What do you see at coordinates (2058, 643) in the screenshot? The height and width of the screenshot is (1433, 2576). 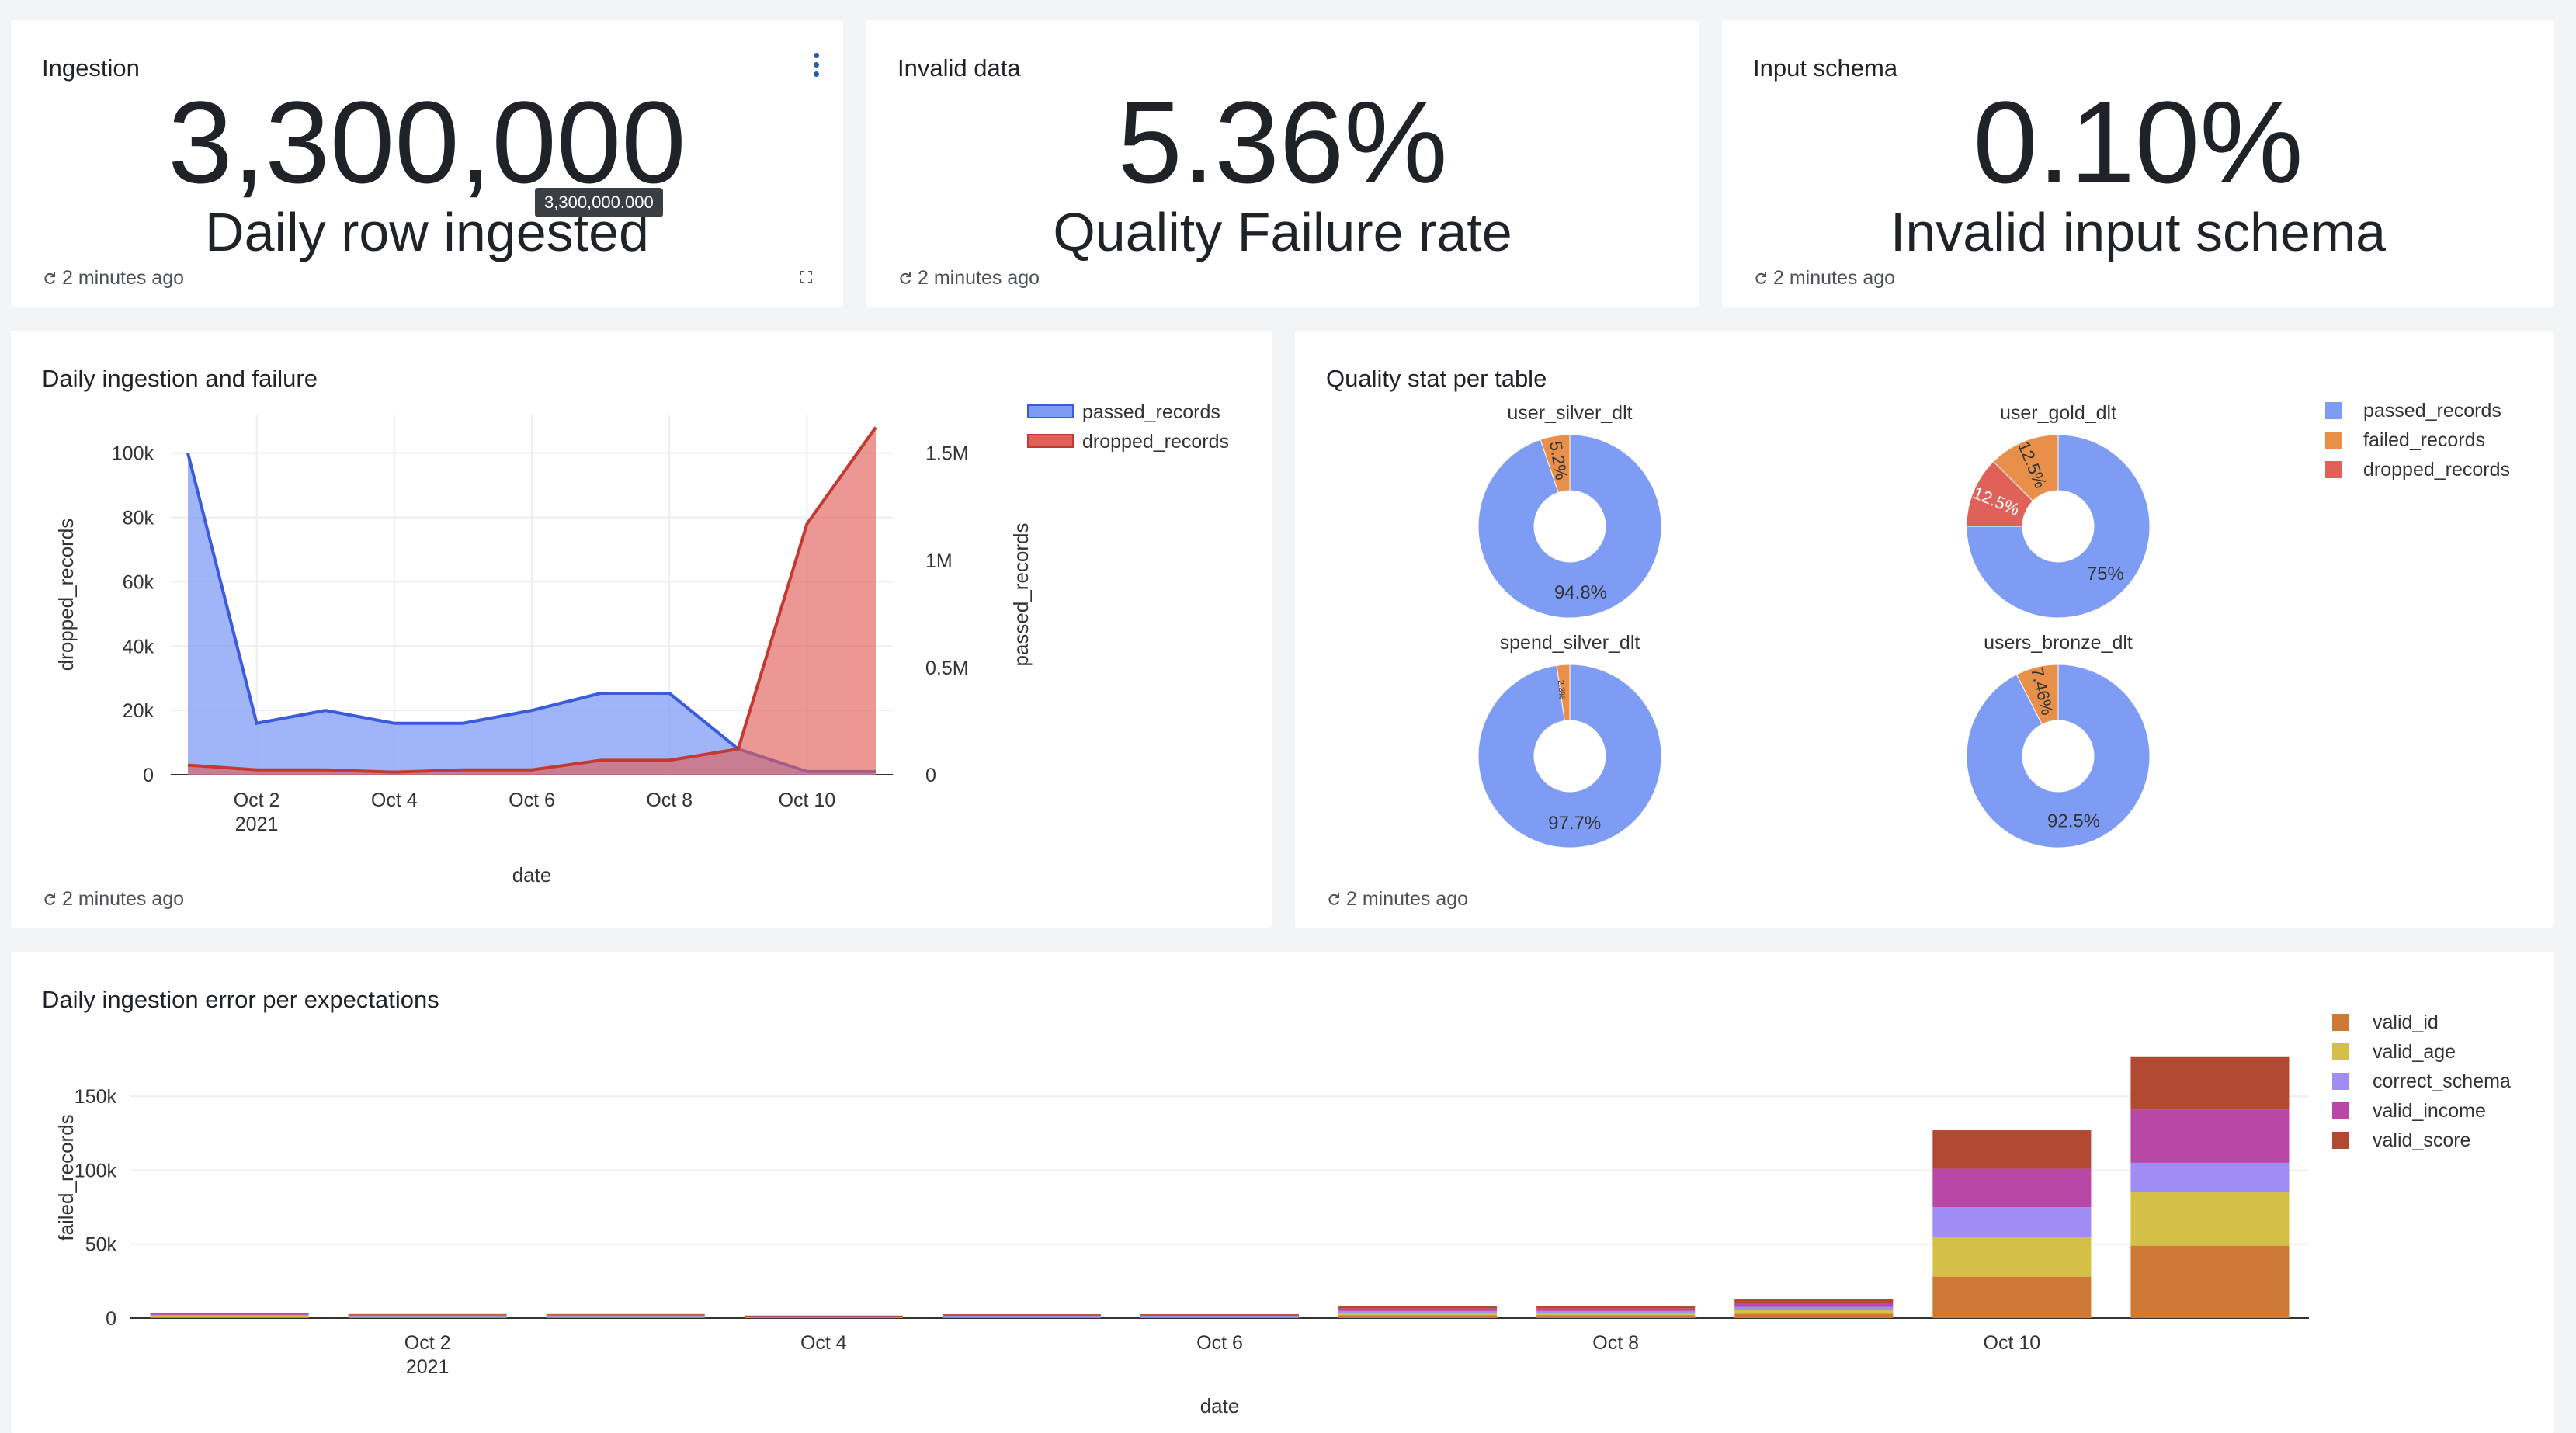 I see `pie-title: users_bronze_dlt` at bounding box center [2058, 643].